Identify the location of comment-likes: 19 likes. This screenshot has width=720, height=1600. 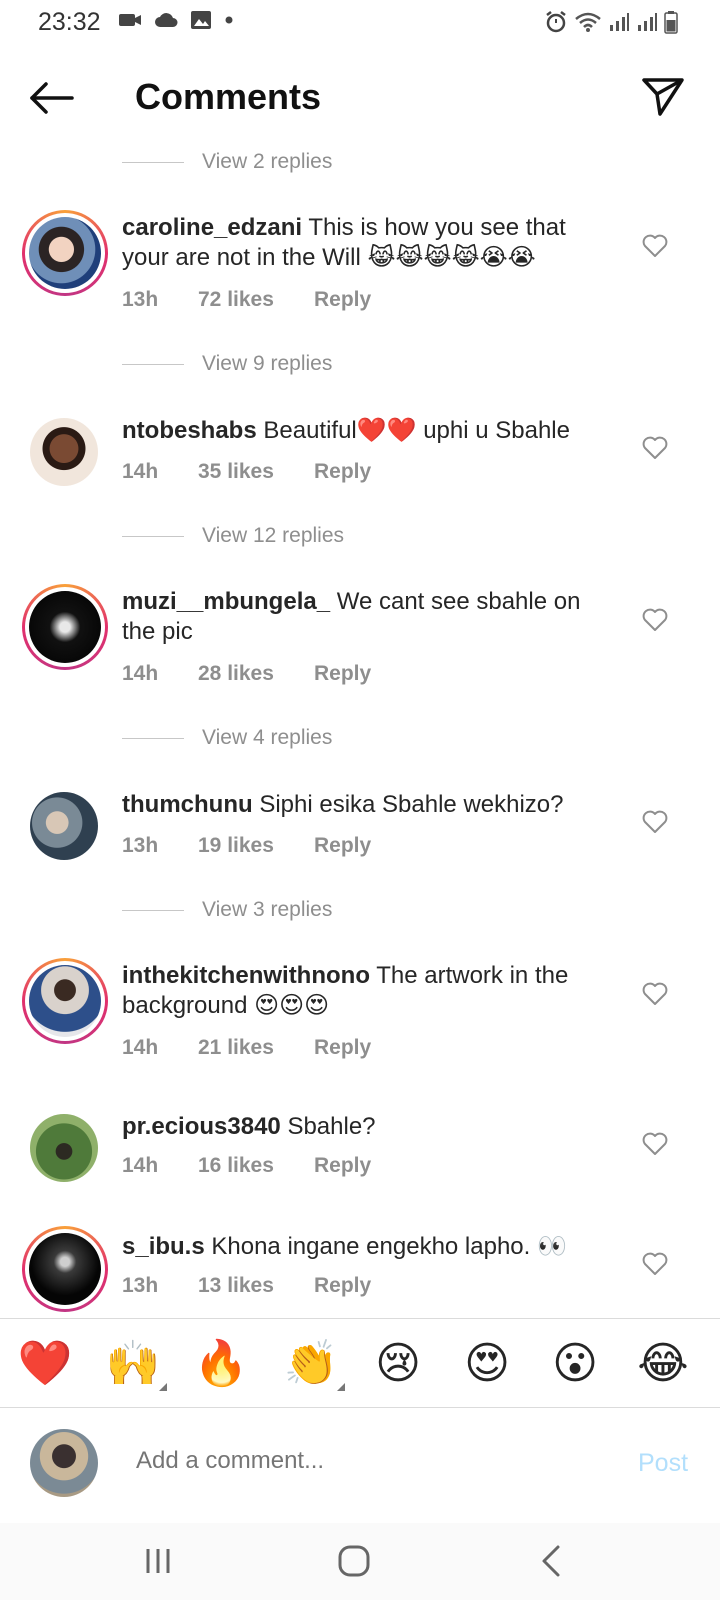
(256, 846).